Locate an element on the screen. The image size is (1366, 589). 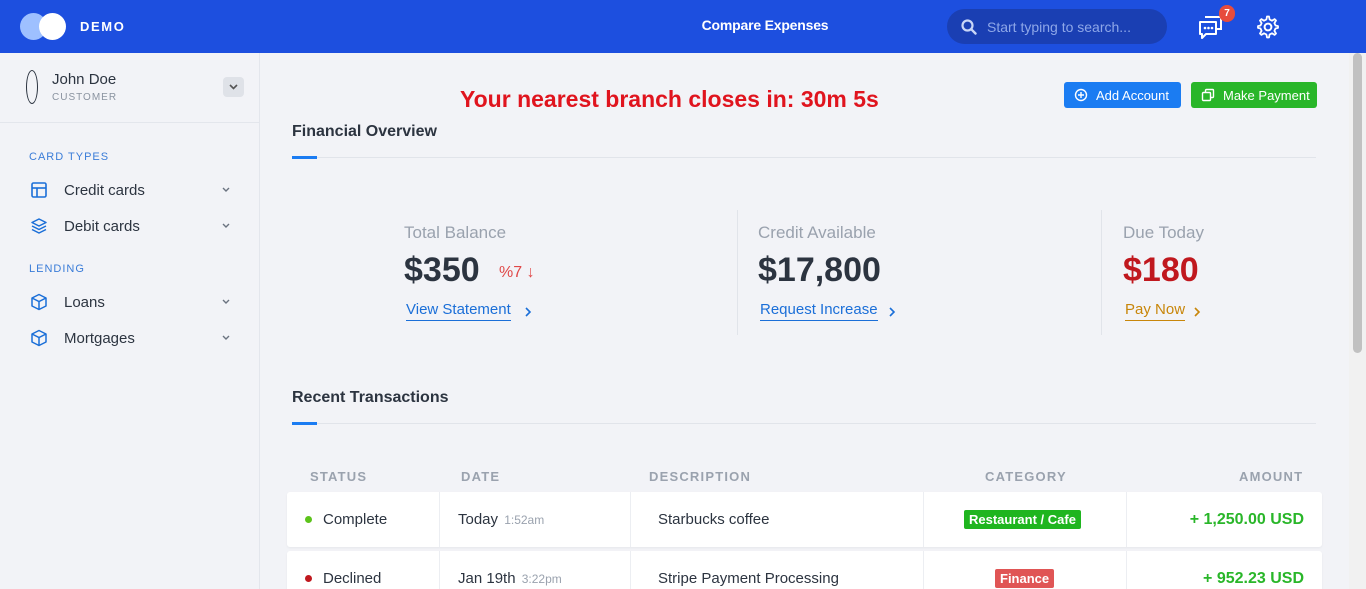
search-box is located at coordinates (1057, 26).